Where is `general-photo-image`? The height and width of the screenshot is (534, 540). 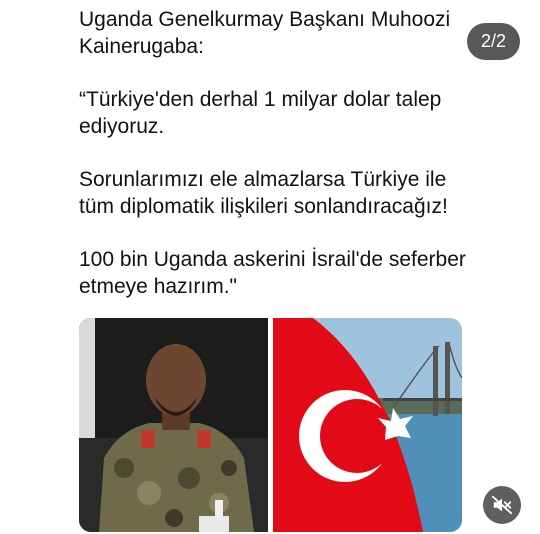 general-photo-image is located at coordinates (173, 425).